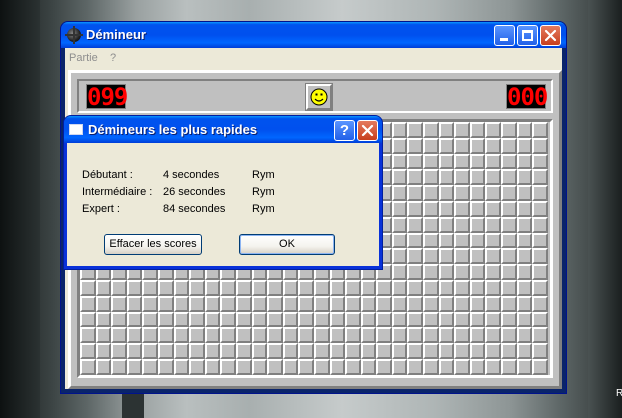  Describe the element at coordinates (313, 35) in the screenshot. I see `window-titlebar: Démineur` at that location.